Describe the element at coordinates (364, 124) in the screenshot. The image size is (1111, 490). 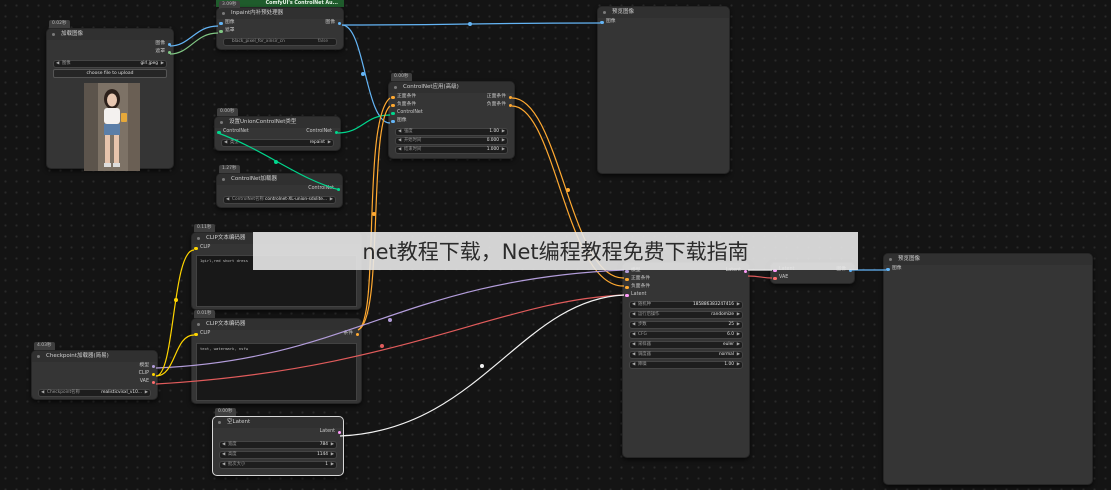
I see `wire-controlnet` at that location.